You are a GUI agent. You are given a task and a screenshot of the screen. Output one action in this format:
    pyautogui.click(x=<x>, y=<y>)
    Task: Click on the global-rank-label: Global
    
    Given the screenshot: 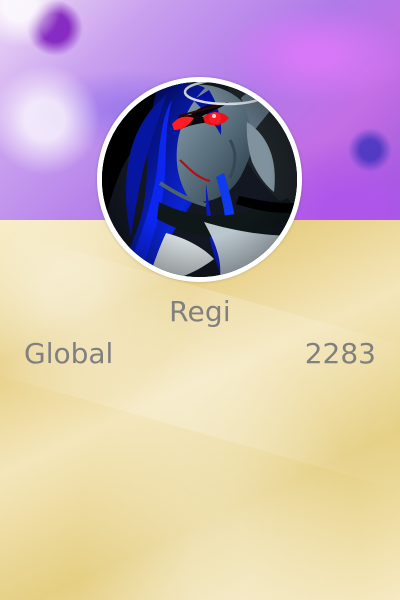 What is the action you would take?
    pyautogui.click(x=69, y=353)
    